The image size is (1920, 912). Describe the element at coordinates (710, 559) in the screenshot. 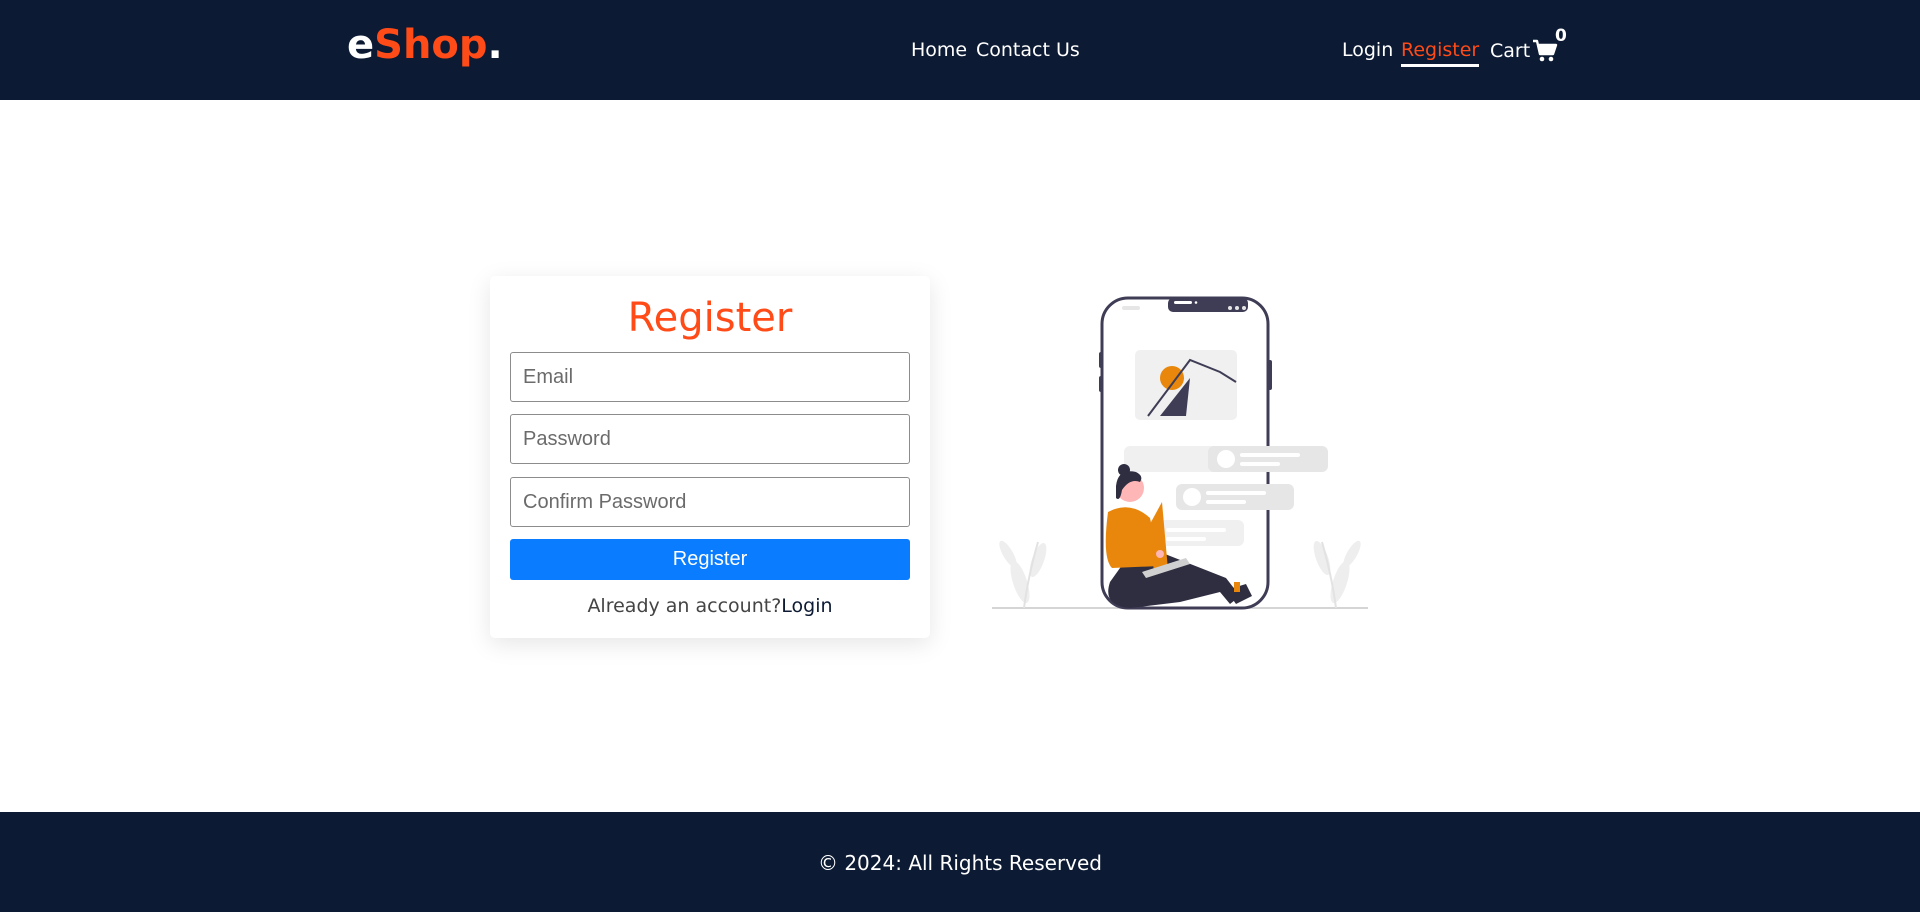

I see `register-button: Register` at that location.